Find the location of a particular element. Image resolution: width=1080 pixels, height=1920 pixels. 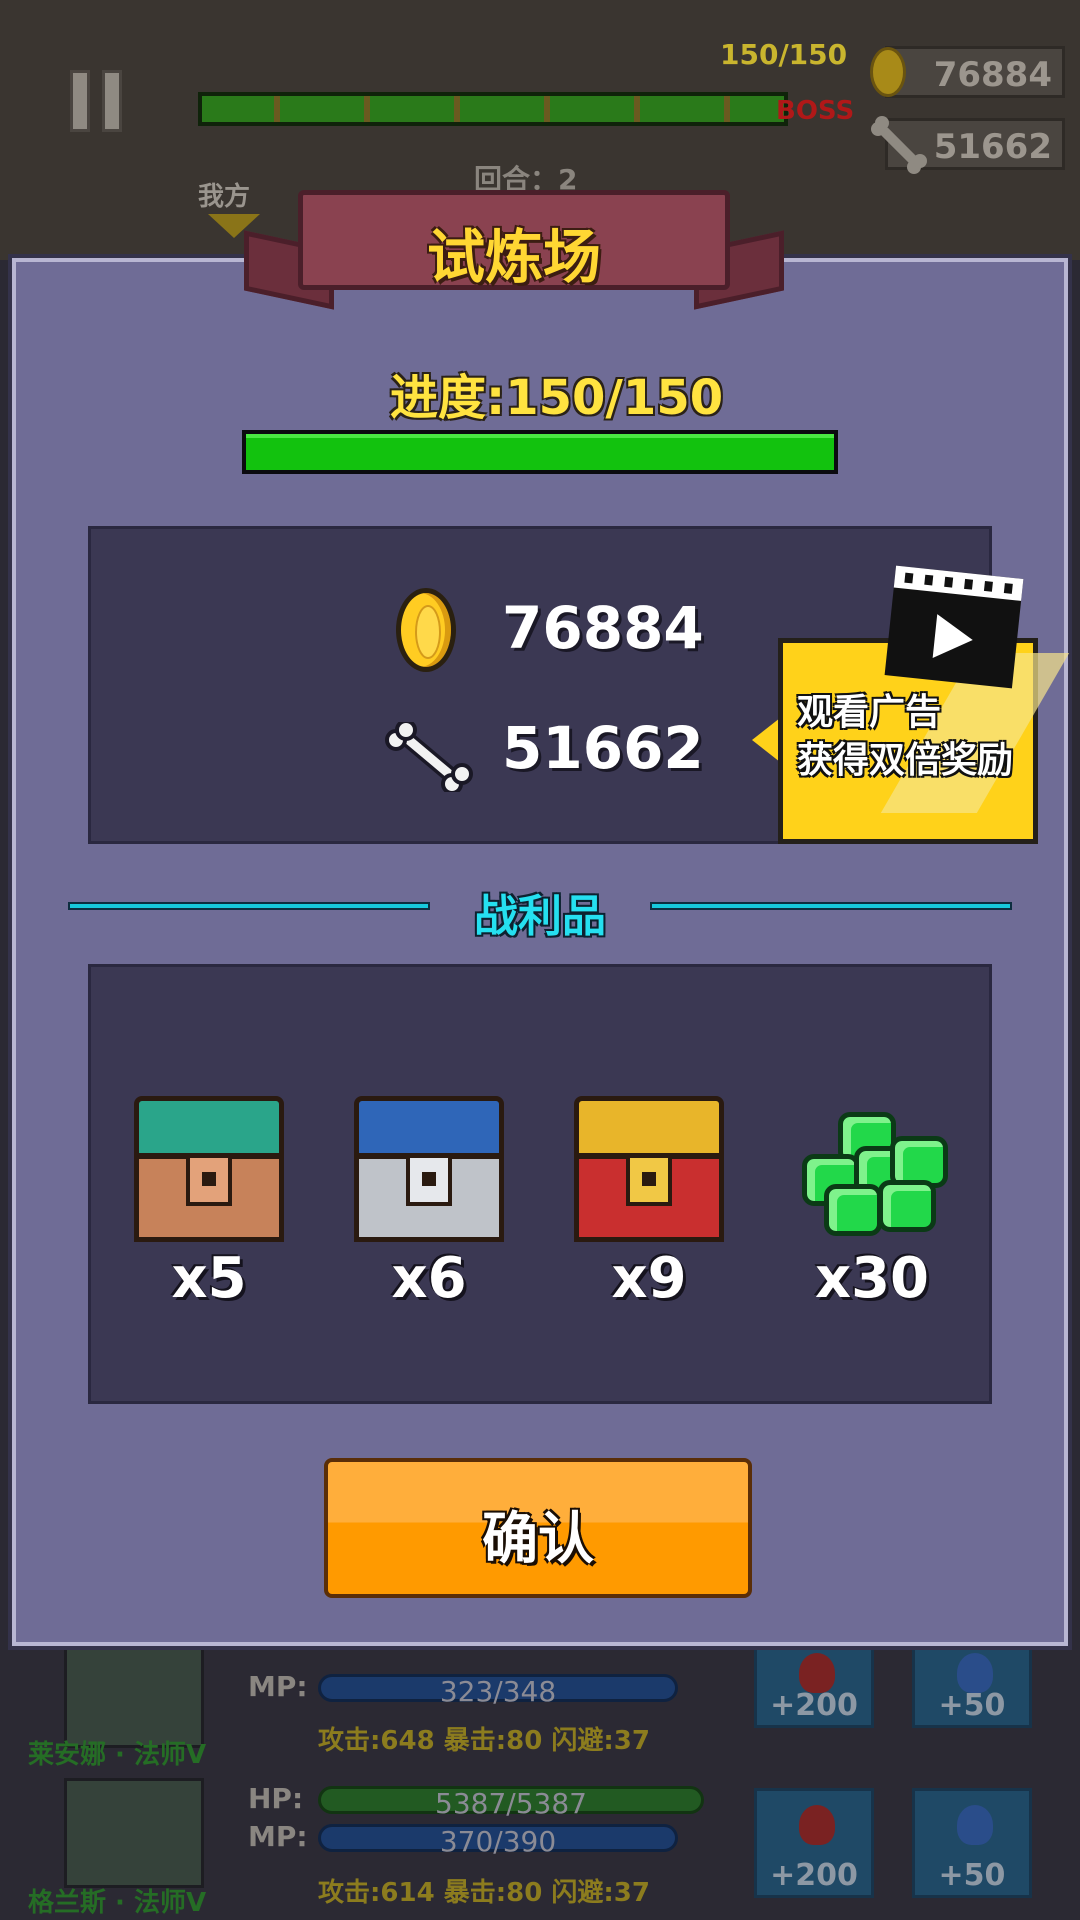

hud-bone-value: 51662 is located at coordinates (992, 147).